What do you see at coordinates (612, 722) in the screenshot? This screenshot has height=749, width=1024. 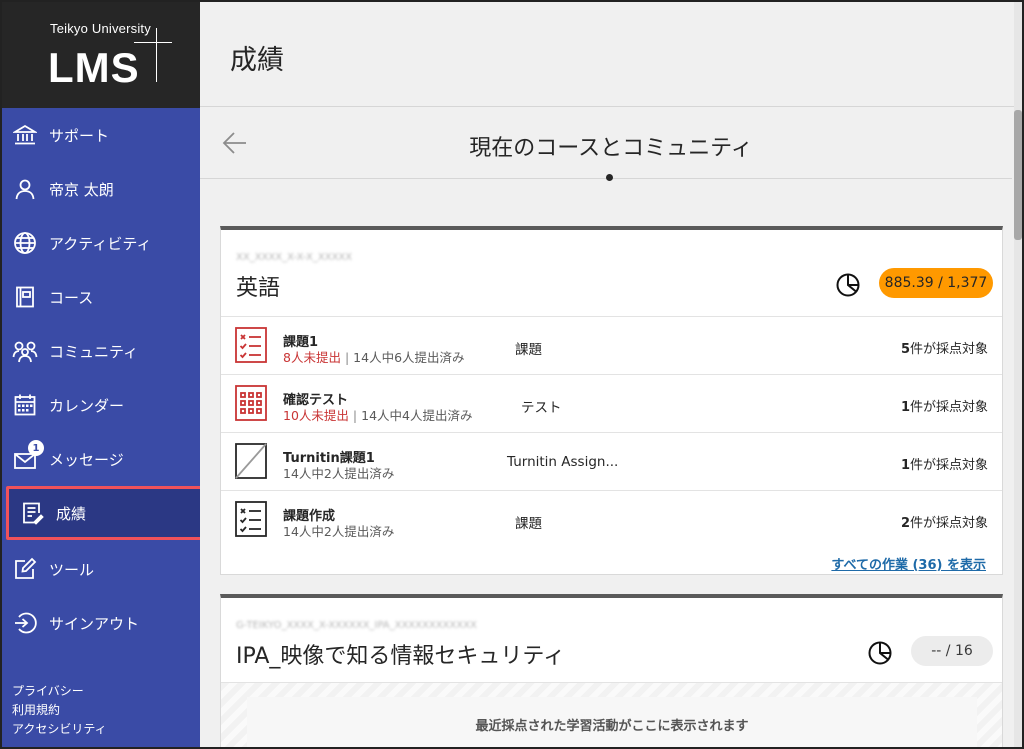 I see `empty-message: 最近採点された学習活動がここに表示されます` at bounding box center [612, 722].